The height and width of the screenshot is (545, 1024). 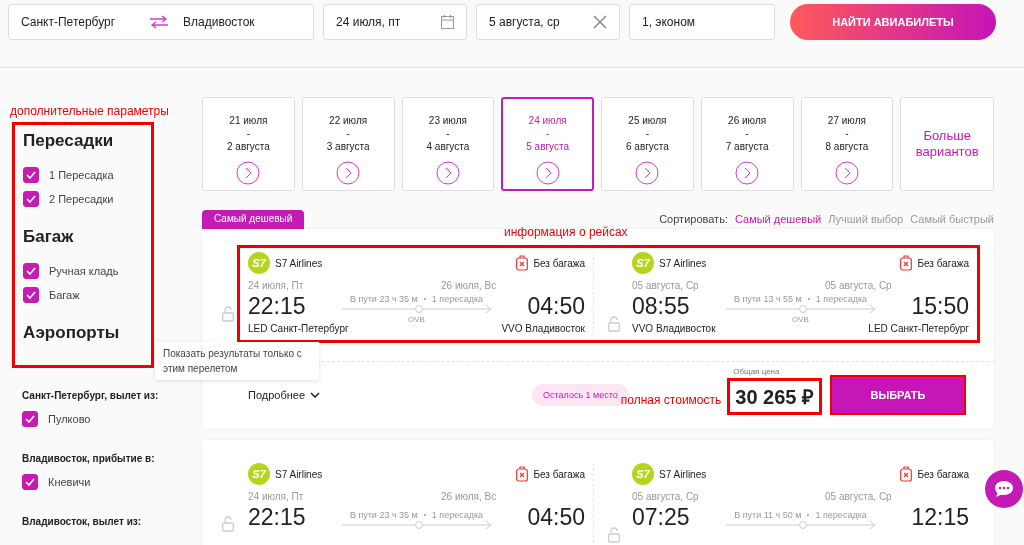 What do you see at coordinates (846, 120) in the screenshot?
I see `outbound-date: 27 июля` at bounding box center [846, 120].